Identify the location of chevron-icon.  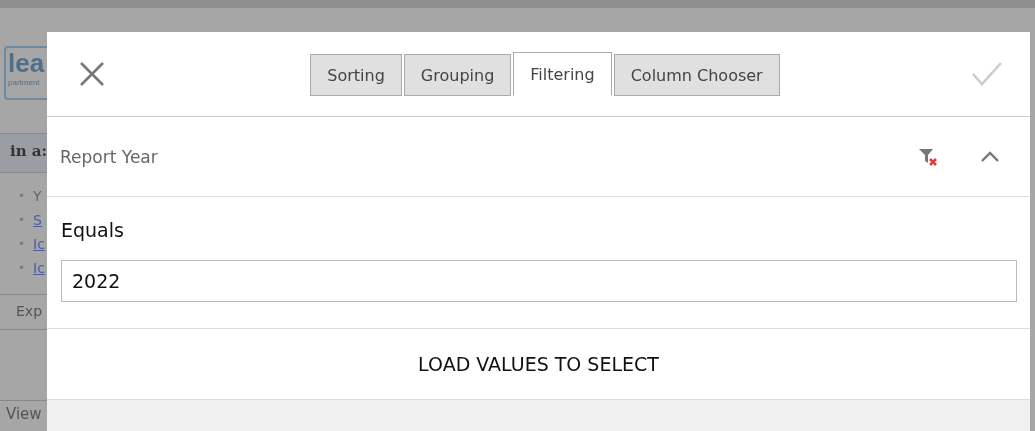
(990, 156).